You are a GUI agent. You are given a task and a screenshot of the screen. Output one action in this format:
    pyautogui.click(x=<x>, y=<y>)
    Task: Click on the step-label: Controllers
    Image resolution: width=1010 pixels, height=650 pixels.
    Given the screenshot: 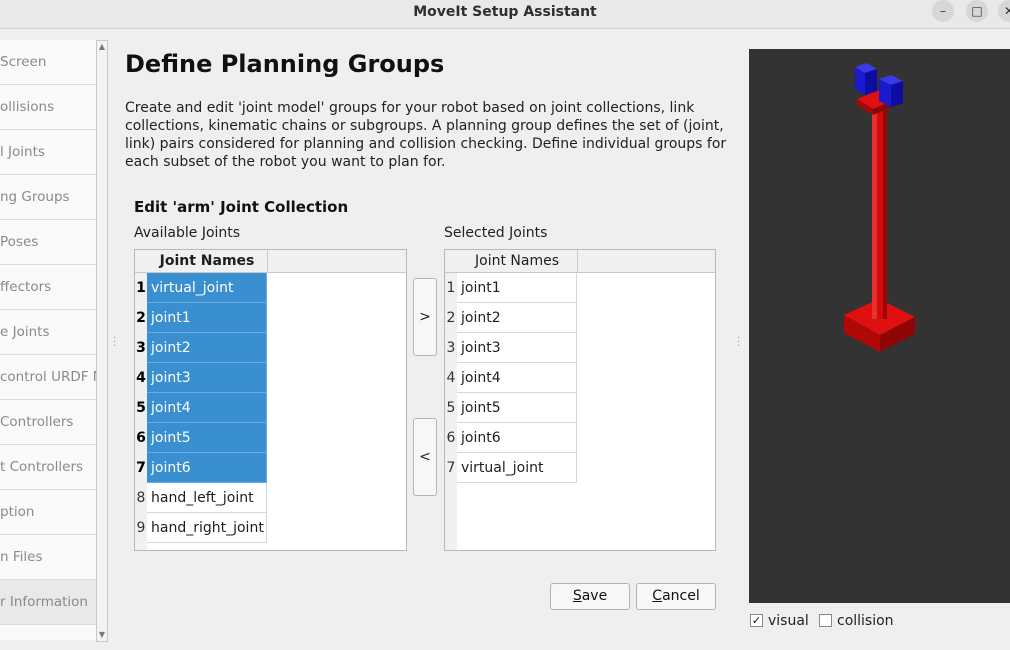 What is the action you would take?
    pyautogui.click(x=37, y=422)
    